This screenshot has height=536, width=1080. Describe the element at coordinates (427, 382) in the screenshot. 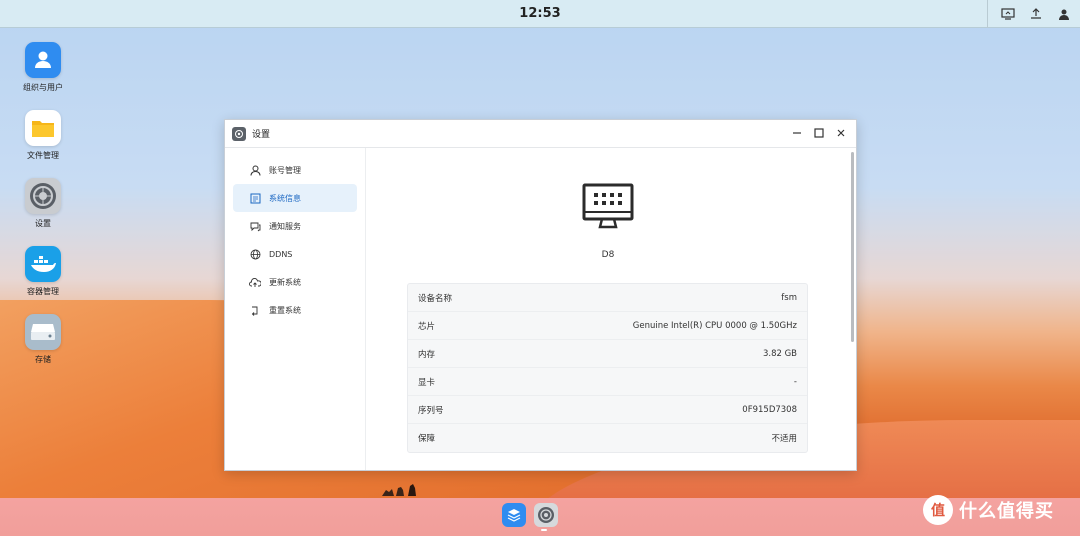

I see `info-key: 显卡` at that location.